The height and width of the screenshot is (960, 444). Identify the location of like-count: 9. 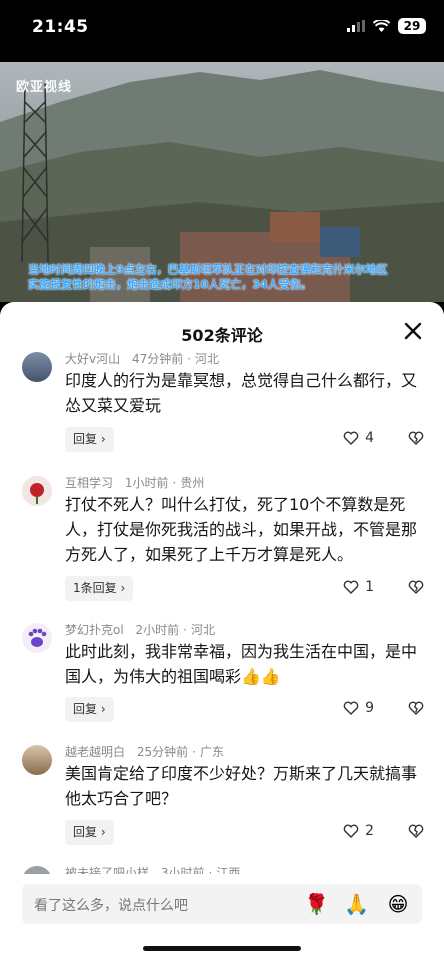
(369, 708).